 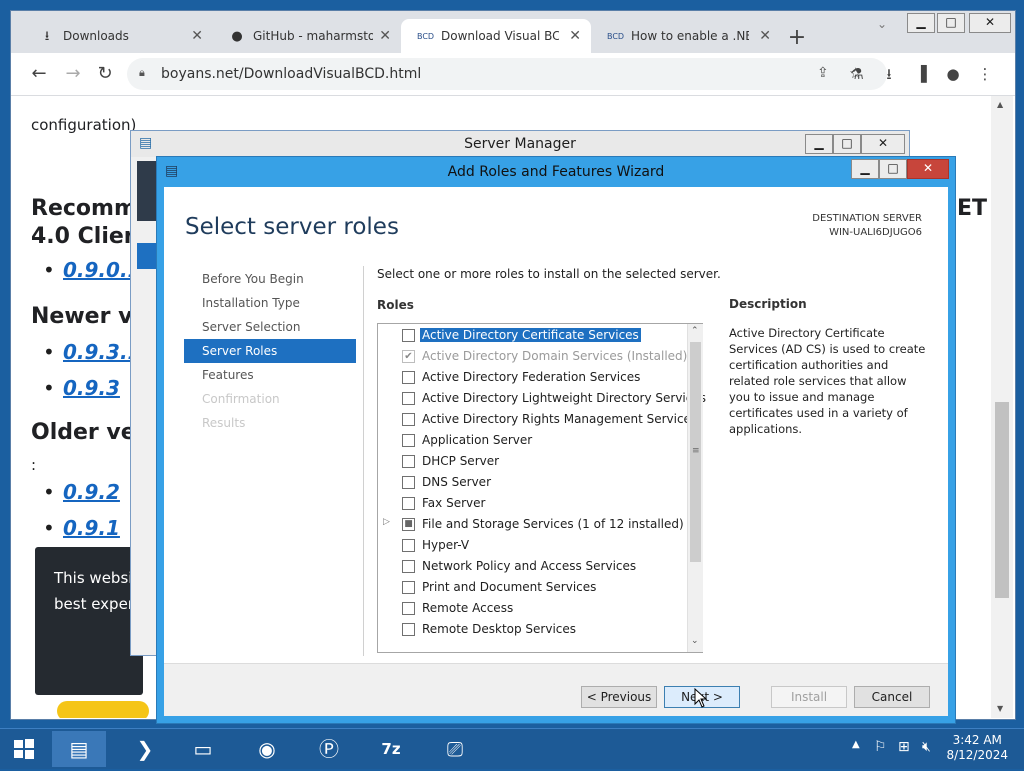 What do you see at coordinates (857, 74) in the screenshot?
I see `lab-flask-icon: ⚗` at bounding box center [857, 74].